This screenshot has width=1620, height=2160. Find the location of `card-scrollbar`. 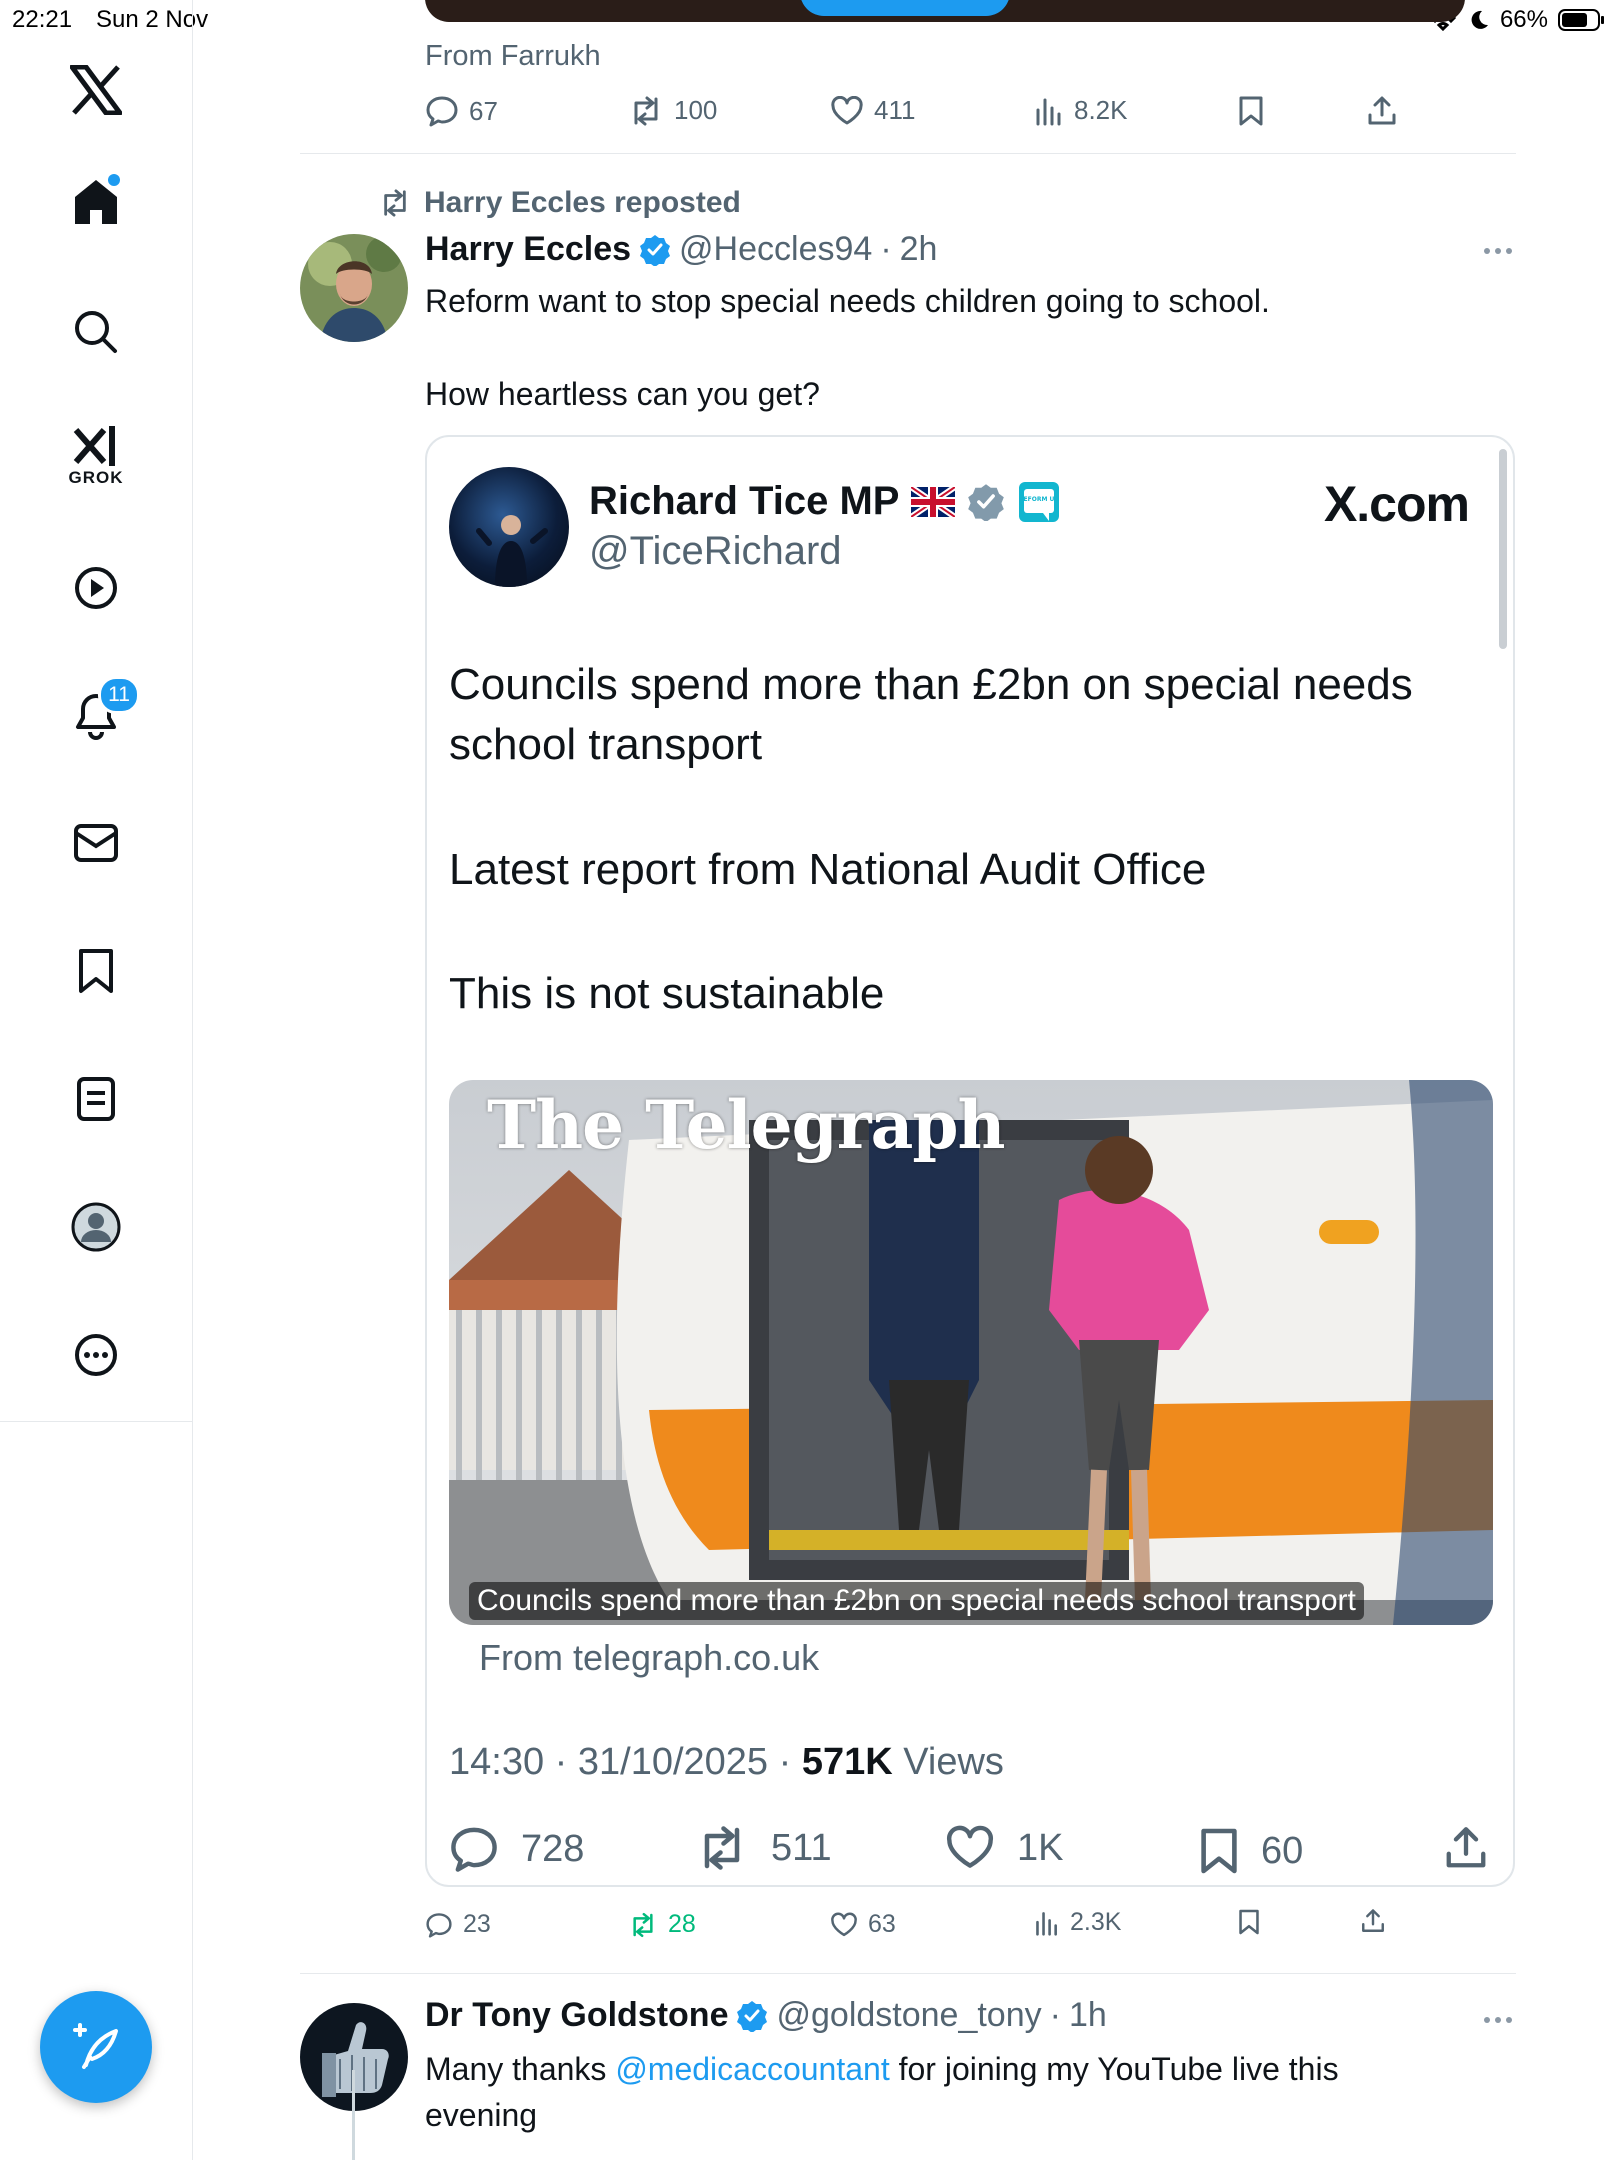

card-scrollbar is located at coordinates (1503, 549).